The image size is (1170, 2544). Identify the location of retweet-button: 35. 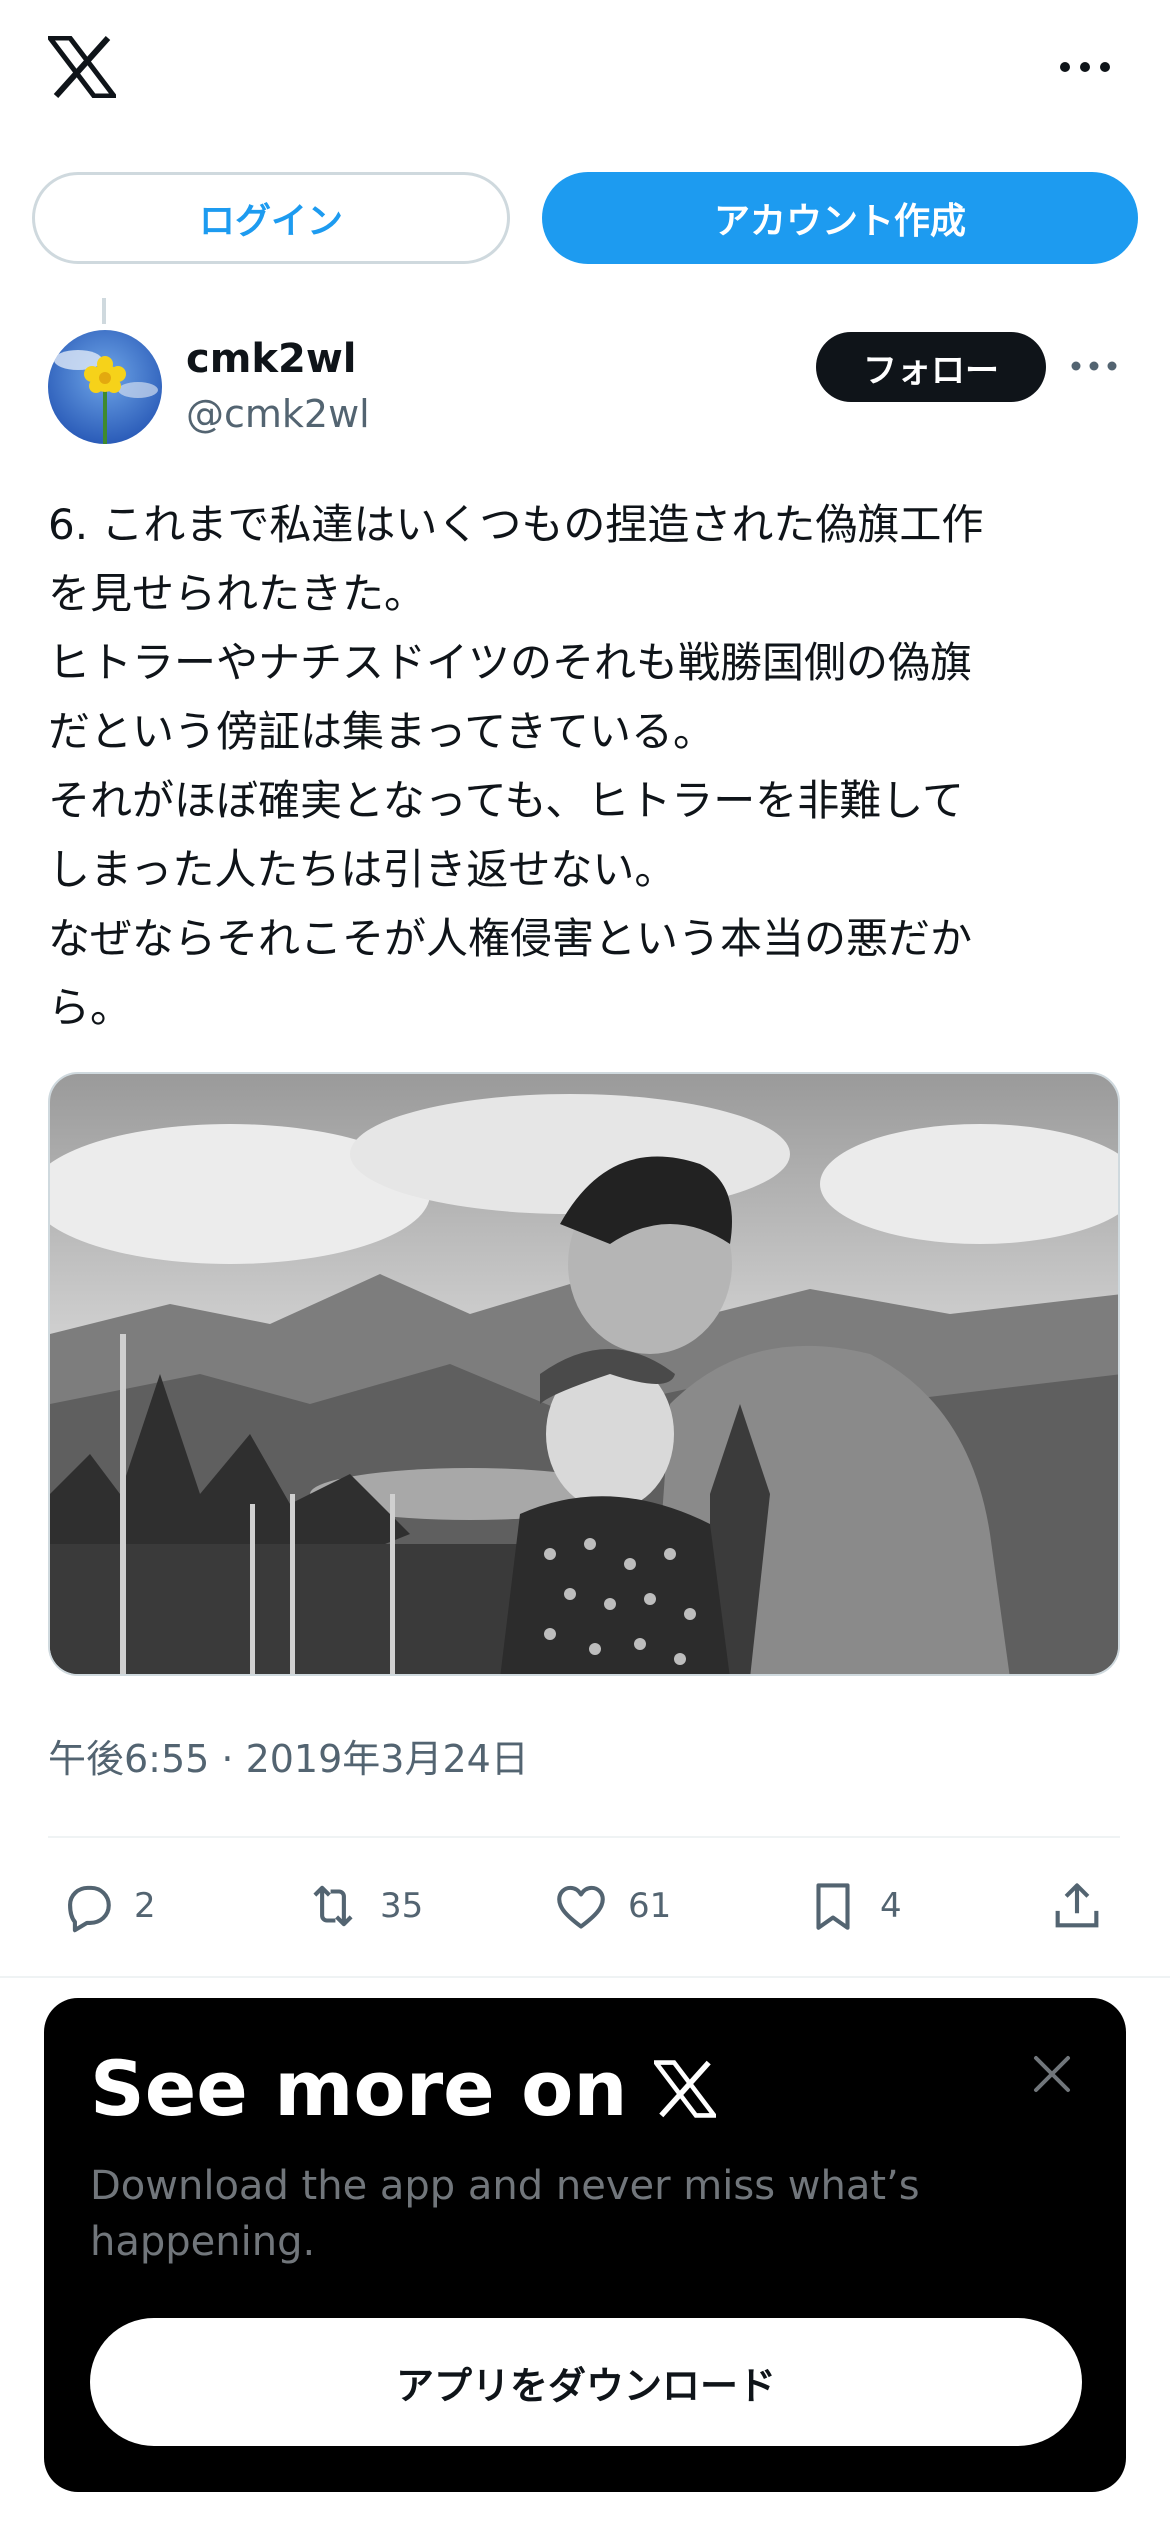
(363, 1906).